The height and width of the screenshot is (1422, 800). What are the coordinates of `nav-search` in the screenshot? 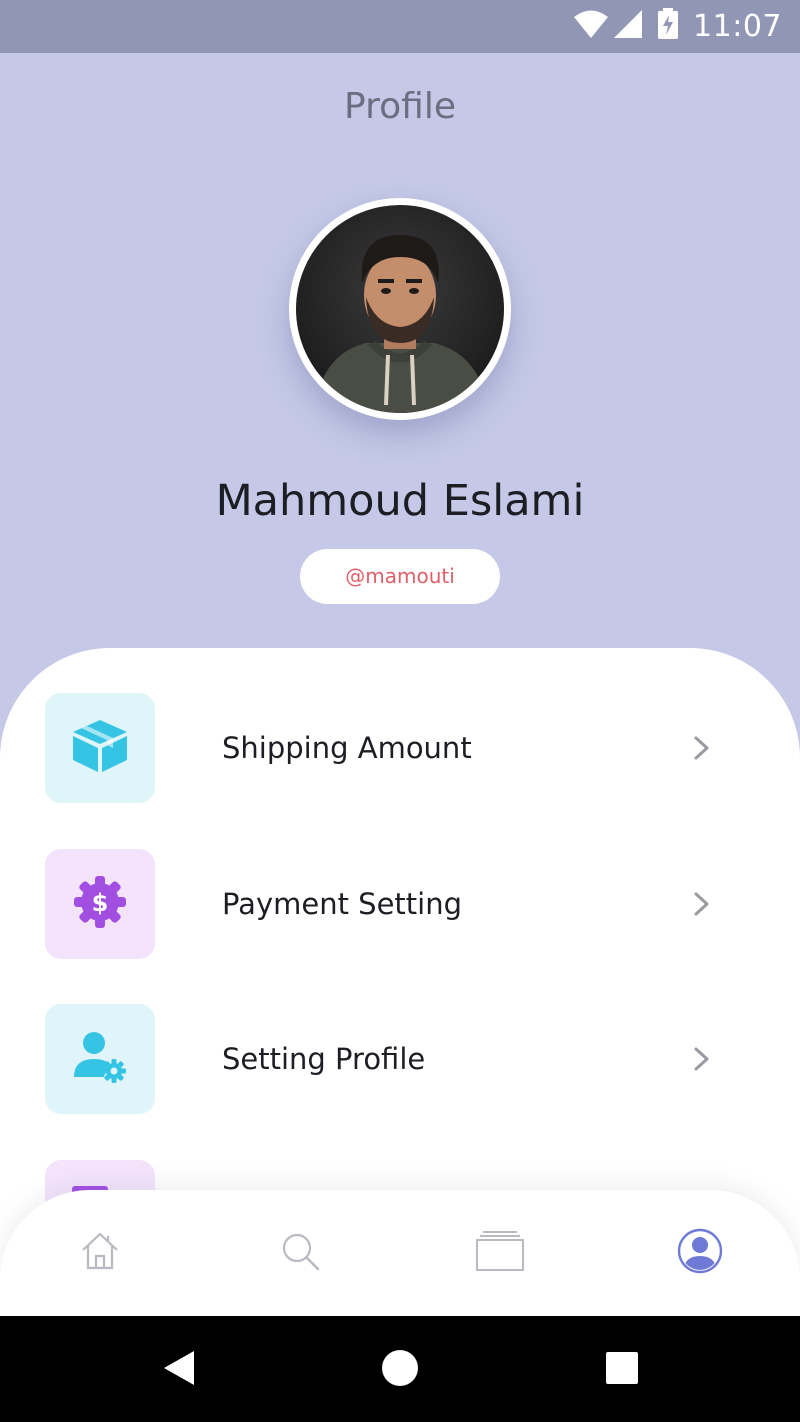 It's located at (300, 1253).